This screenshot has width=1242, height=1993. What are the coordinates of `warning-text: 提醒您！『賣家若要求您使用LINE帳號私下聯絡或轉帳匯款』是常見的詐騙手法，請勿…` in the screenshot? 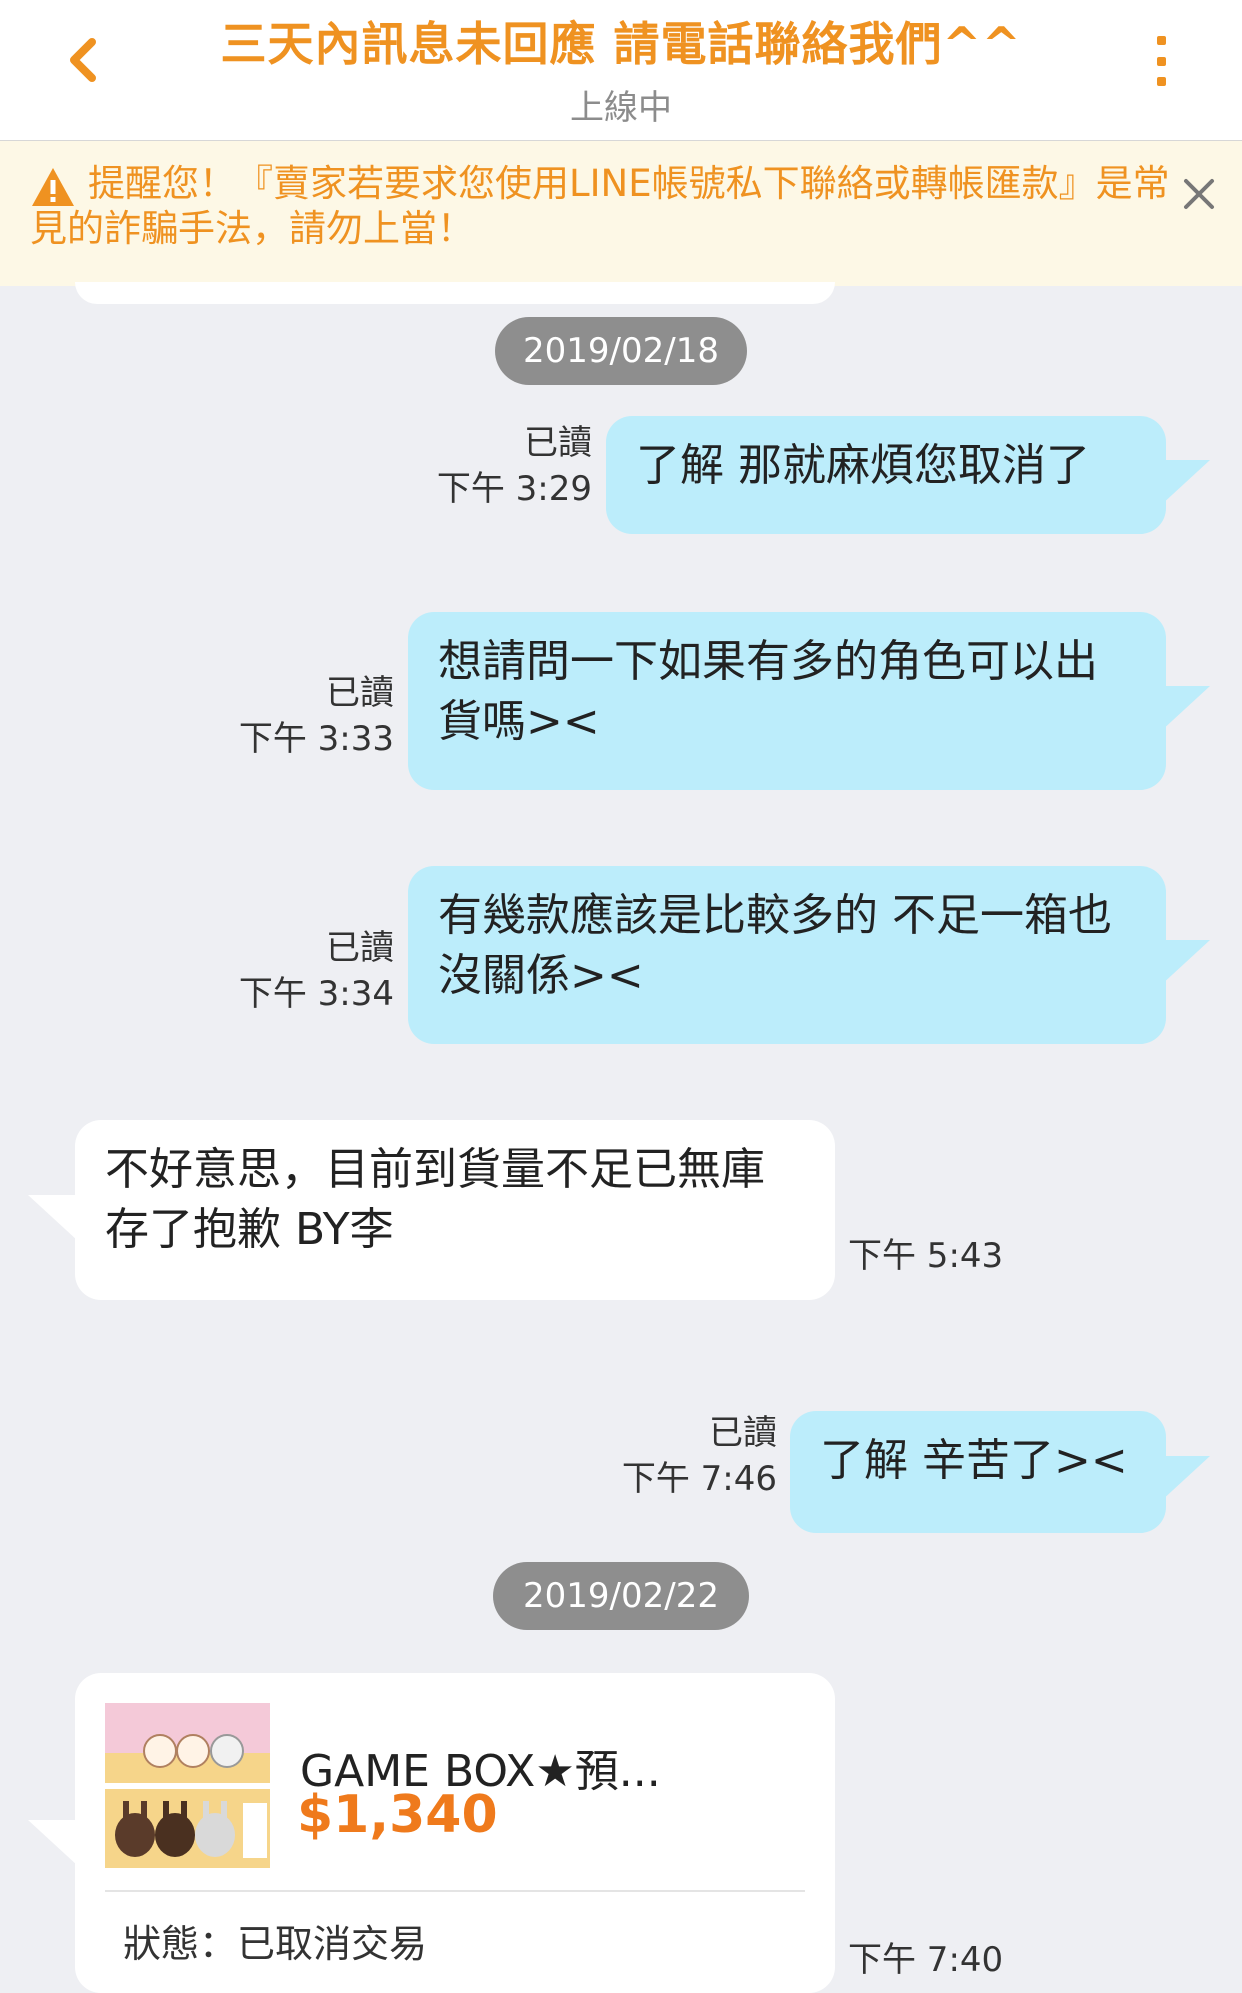 It's located at (600, 206).